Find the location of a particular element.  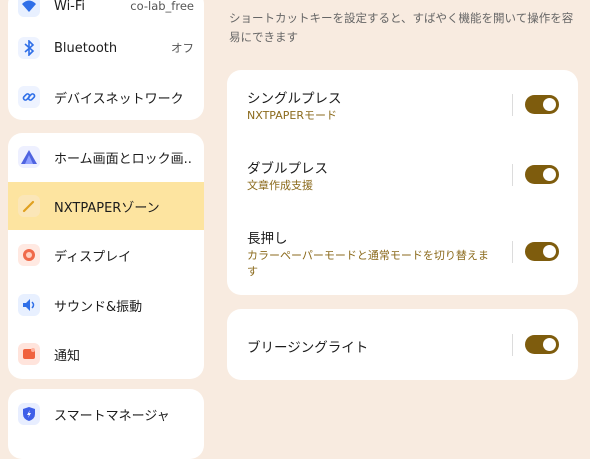

display-icon is located at coordinates (29, 255).